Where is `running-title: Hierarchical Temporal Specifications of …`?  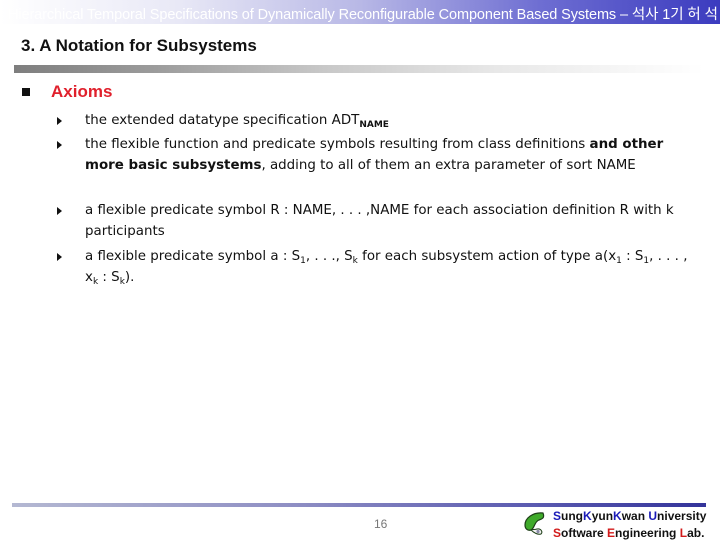
running-title: Hierarchical Temporal Specifications of … is located at coordinates (363, 15).